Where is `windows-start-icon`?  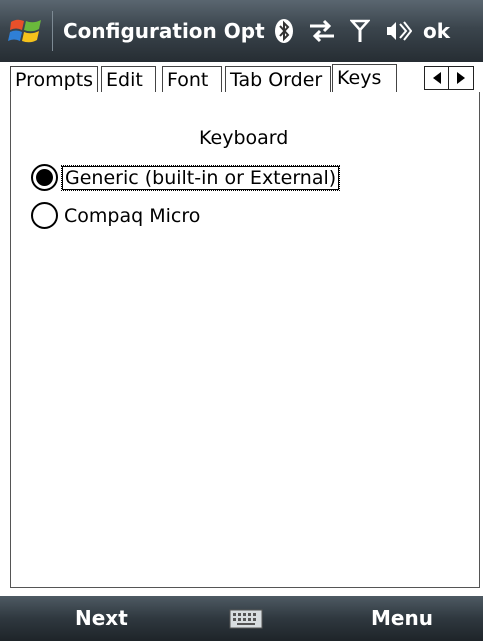 windows-start-icon is located at coordinates (24, 31).